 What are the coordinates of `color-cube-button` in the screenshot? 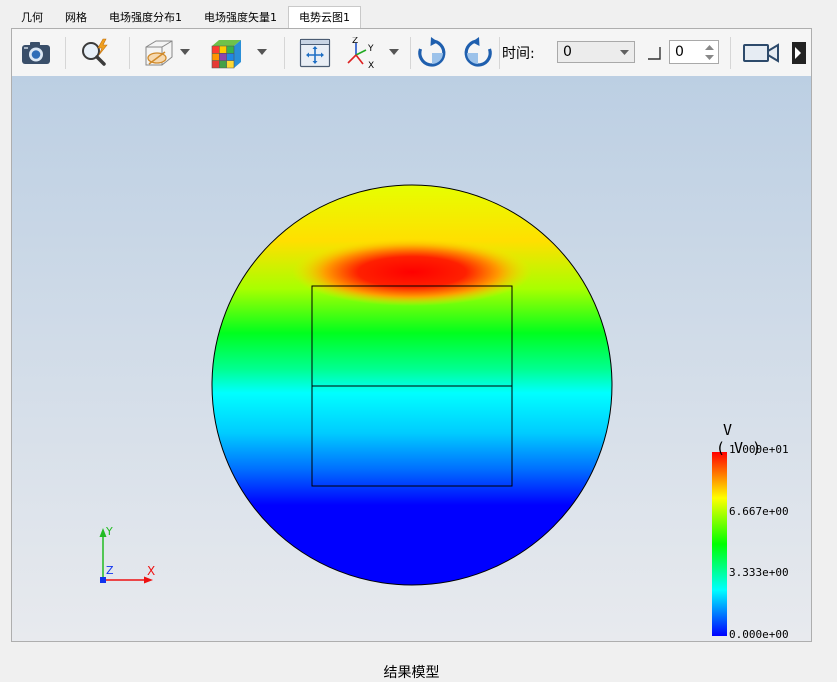 It's located at (226, 53).